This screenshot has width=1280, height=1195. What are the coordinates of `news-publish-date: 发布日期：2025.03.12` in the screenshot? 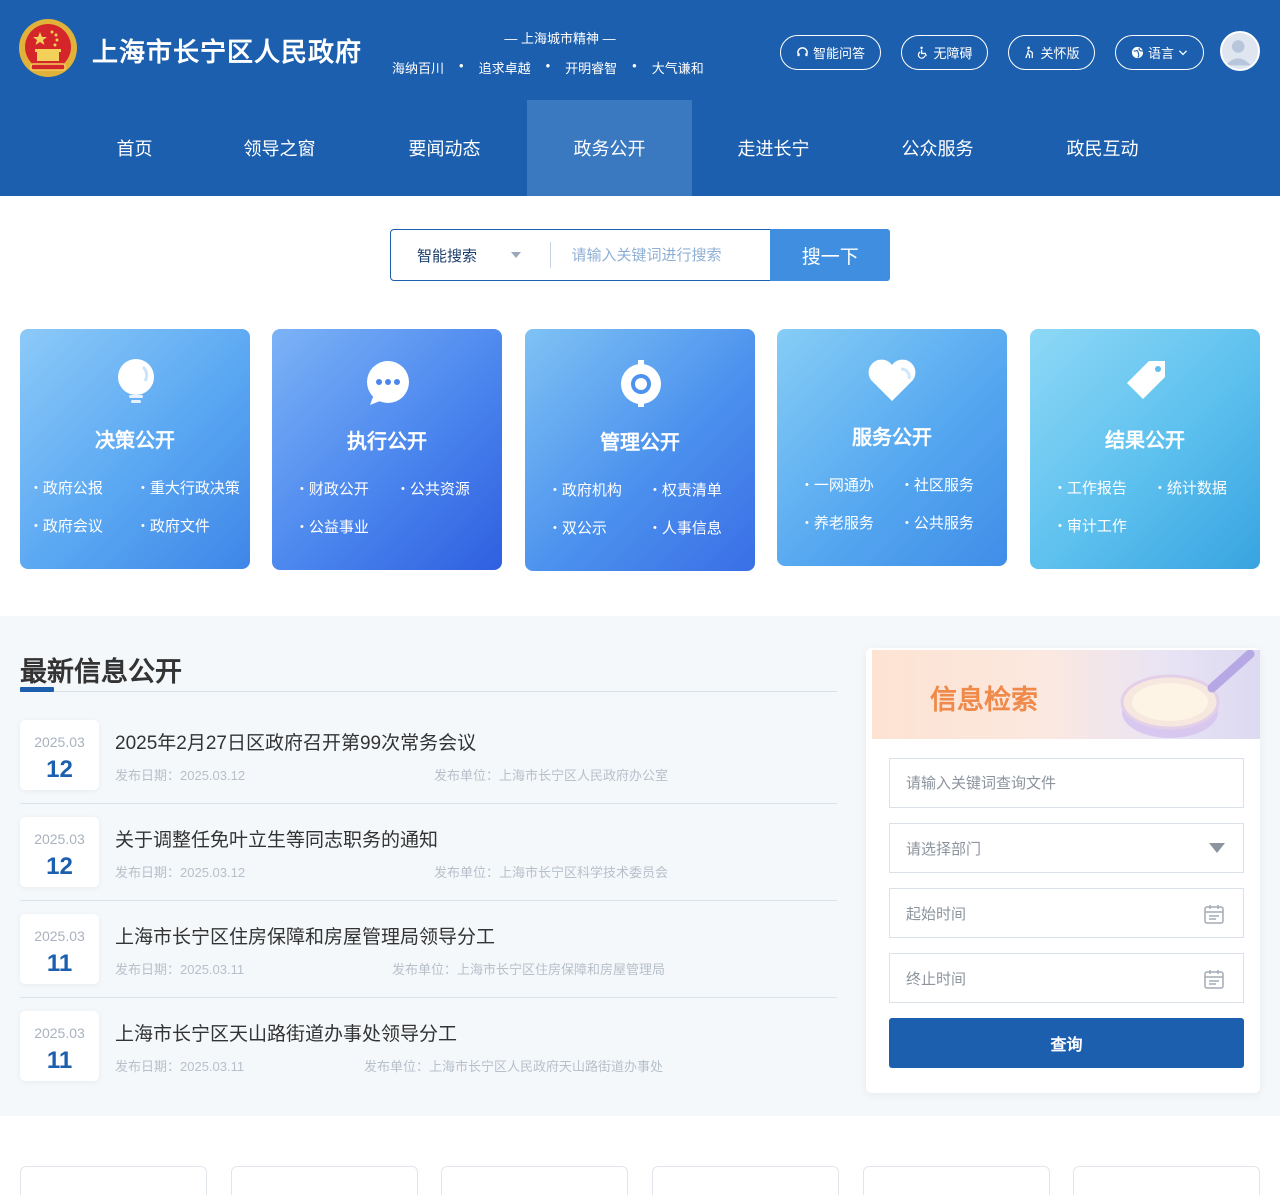 It's located at (180, 774).